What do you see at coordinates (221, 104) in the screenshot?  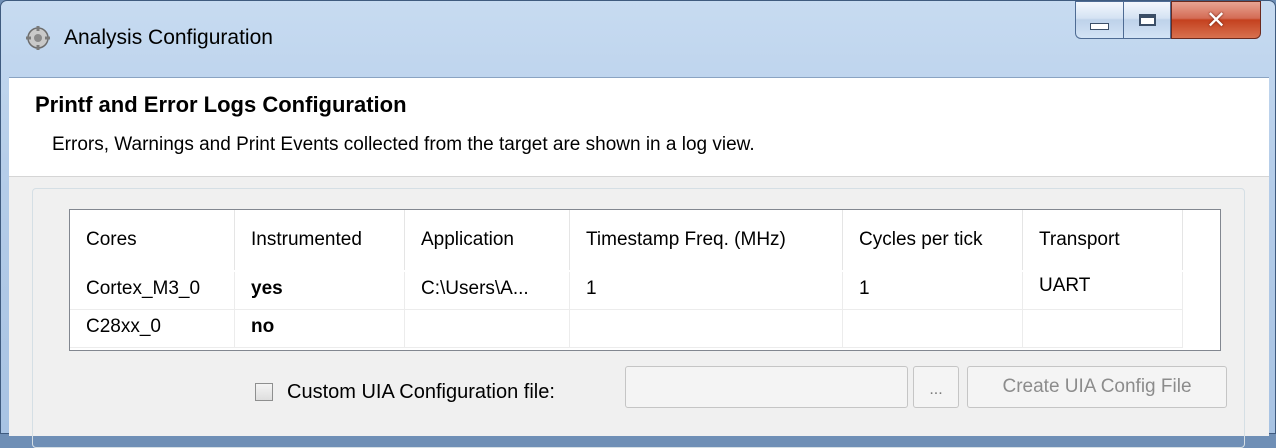 I see `page-title: Printf and Error Logs Configuration` at bounding box center [221, 104].